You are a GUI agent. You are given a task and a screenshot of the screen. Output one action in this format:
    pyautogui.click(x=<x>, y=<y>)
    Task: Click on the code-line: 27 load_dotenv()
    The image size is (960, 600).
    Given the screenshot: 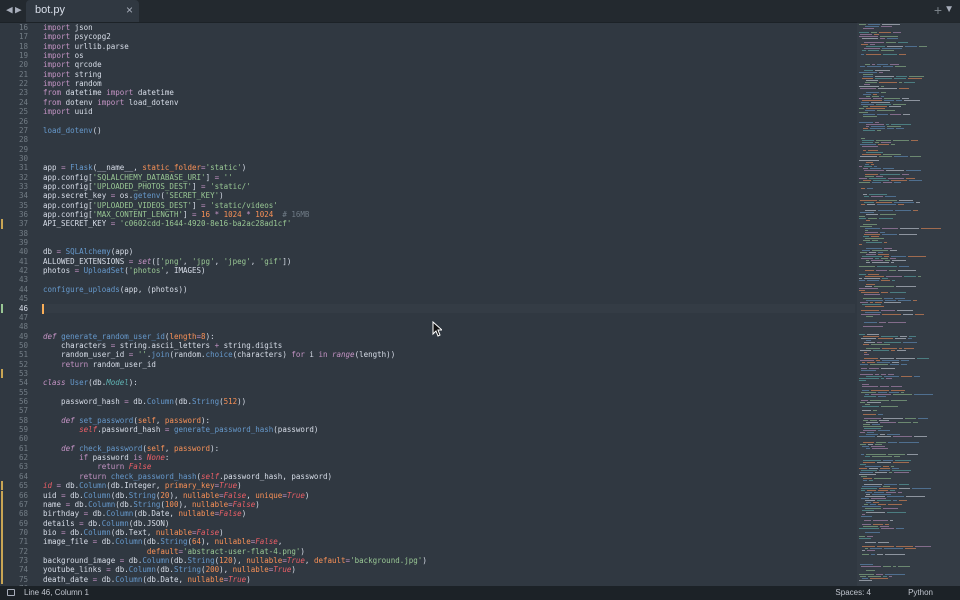 What is the action you would take?
    pyautogui.click(x=427, y=130)
    